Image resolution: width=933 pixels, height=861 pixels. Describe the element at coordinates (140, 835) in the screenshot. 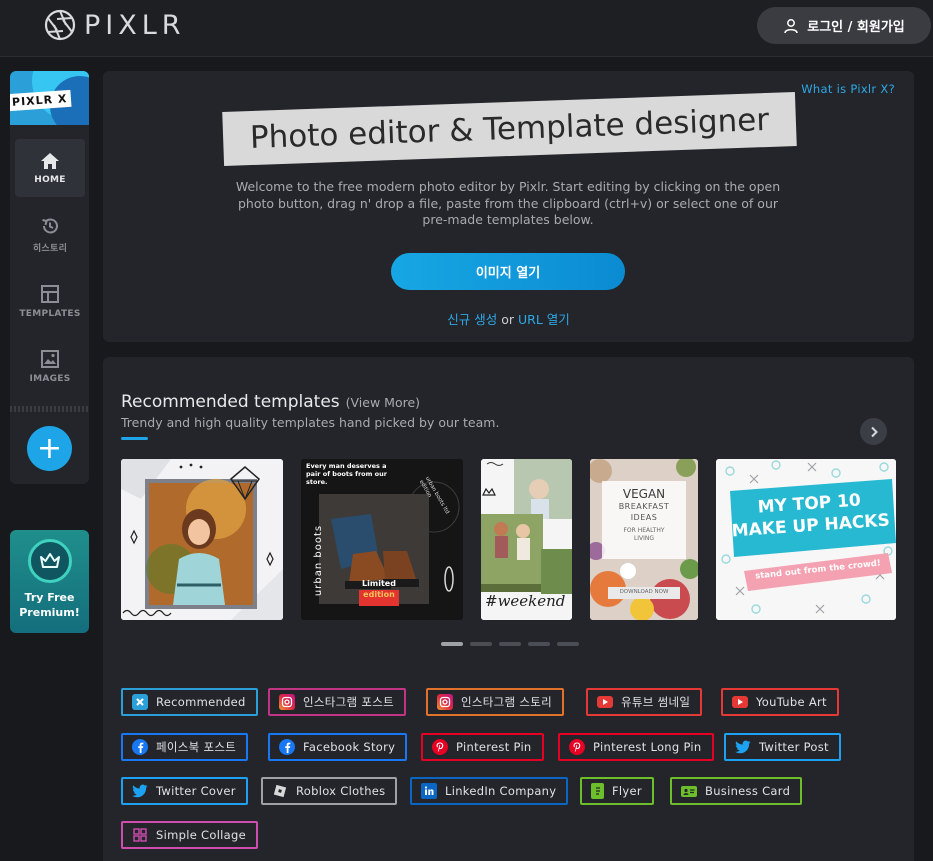

I see `collage-icon` at that location.